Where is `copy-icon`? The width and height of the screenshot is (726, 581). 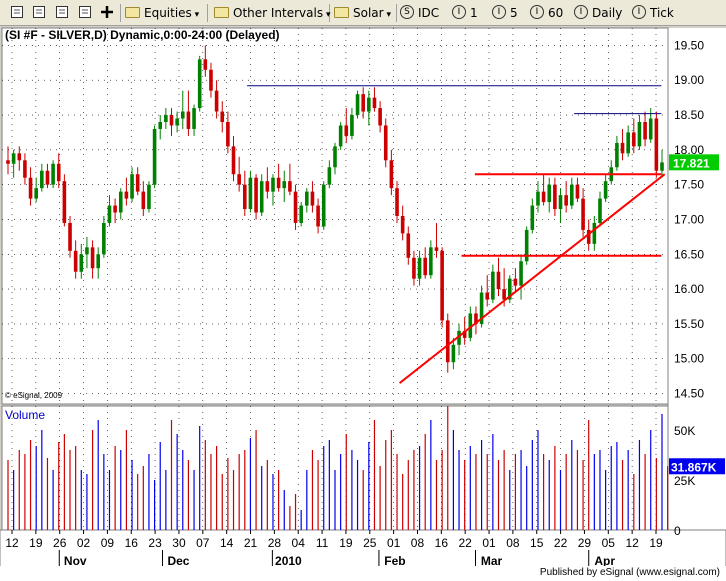 copy-icon is located at coordinates (39, 12).